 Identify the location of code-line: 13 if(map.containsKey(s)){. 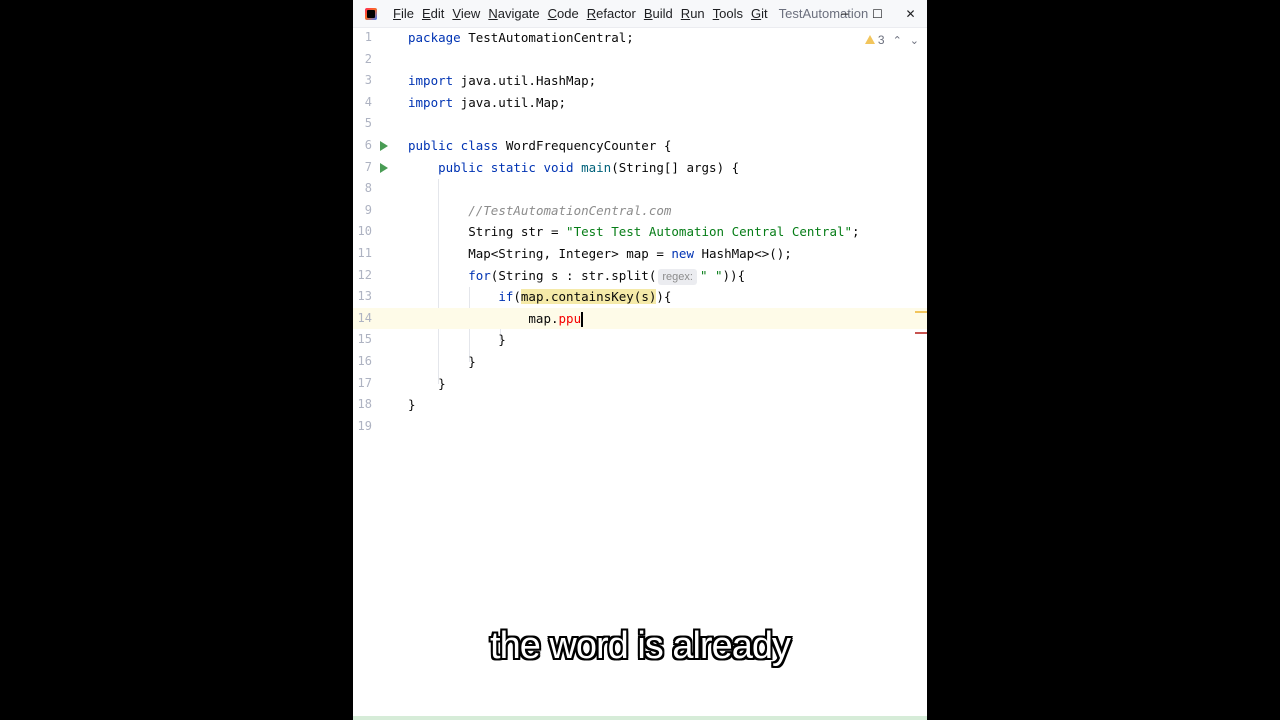
(640, 297).